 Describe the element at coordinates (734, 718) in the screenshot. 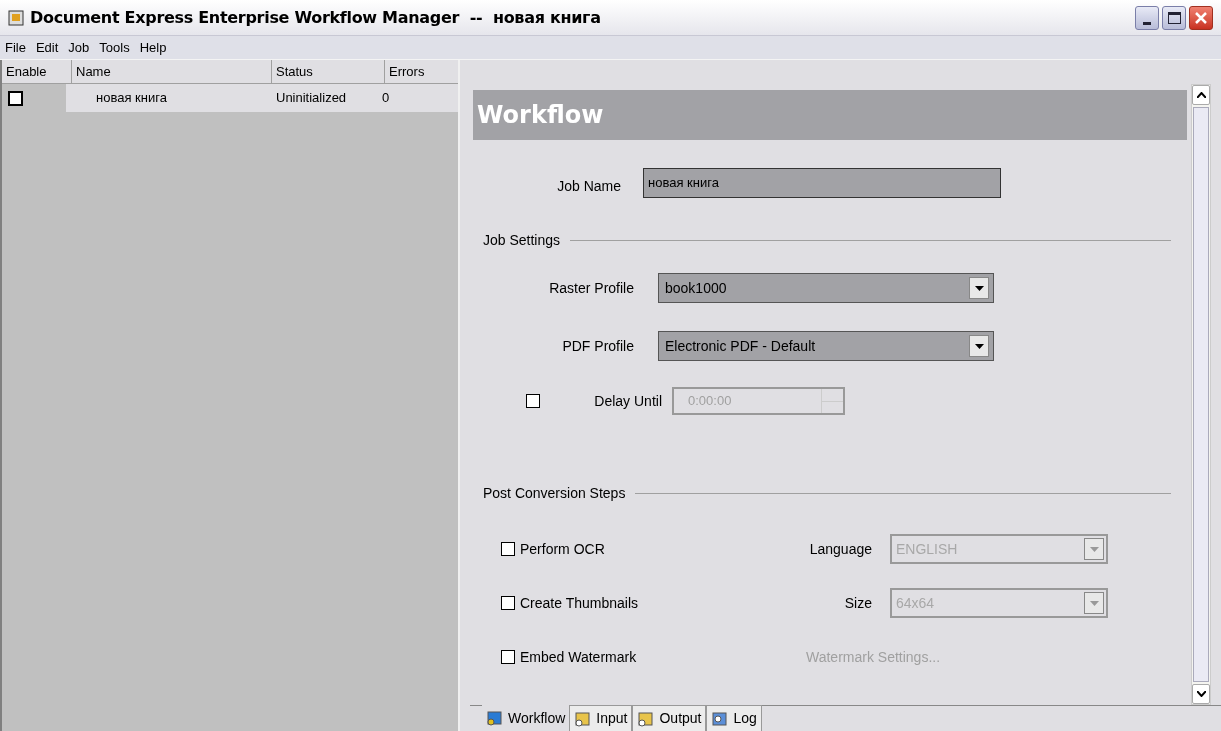

I see `tab: Log` at that location.